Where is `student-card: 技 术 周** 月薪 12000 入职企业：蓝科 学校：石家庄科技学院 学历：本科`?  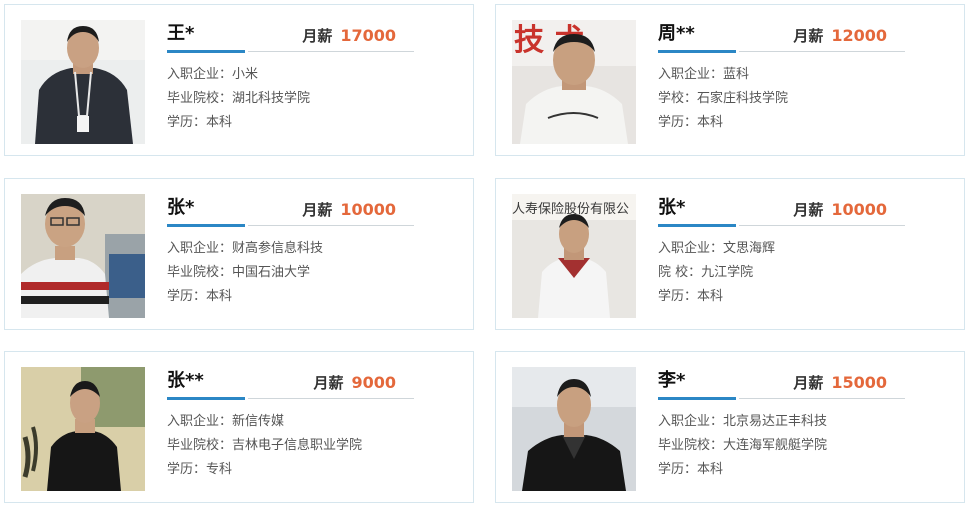 student-card: 技 术 周** 月薪 12000 入职企业：蓝科 学校：石家庄科技学院 学历：本科 is located at coordinates (730, 80).